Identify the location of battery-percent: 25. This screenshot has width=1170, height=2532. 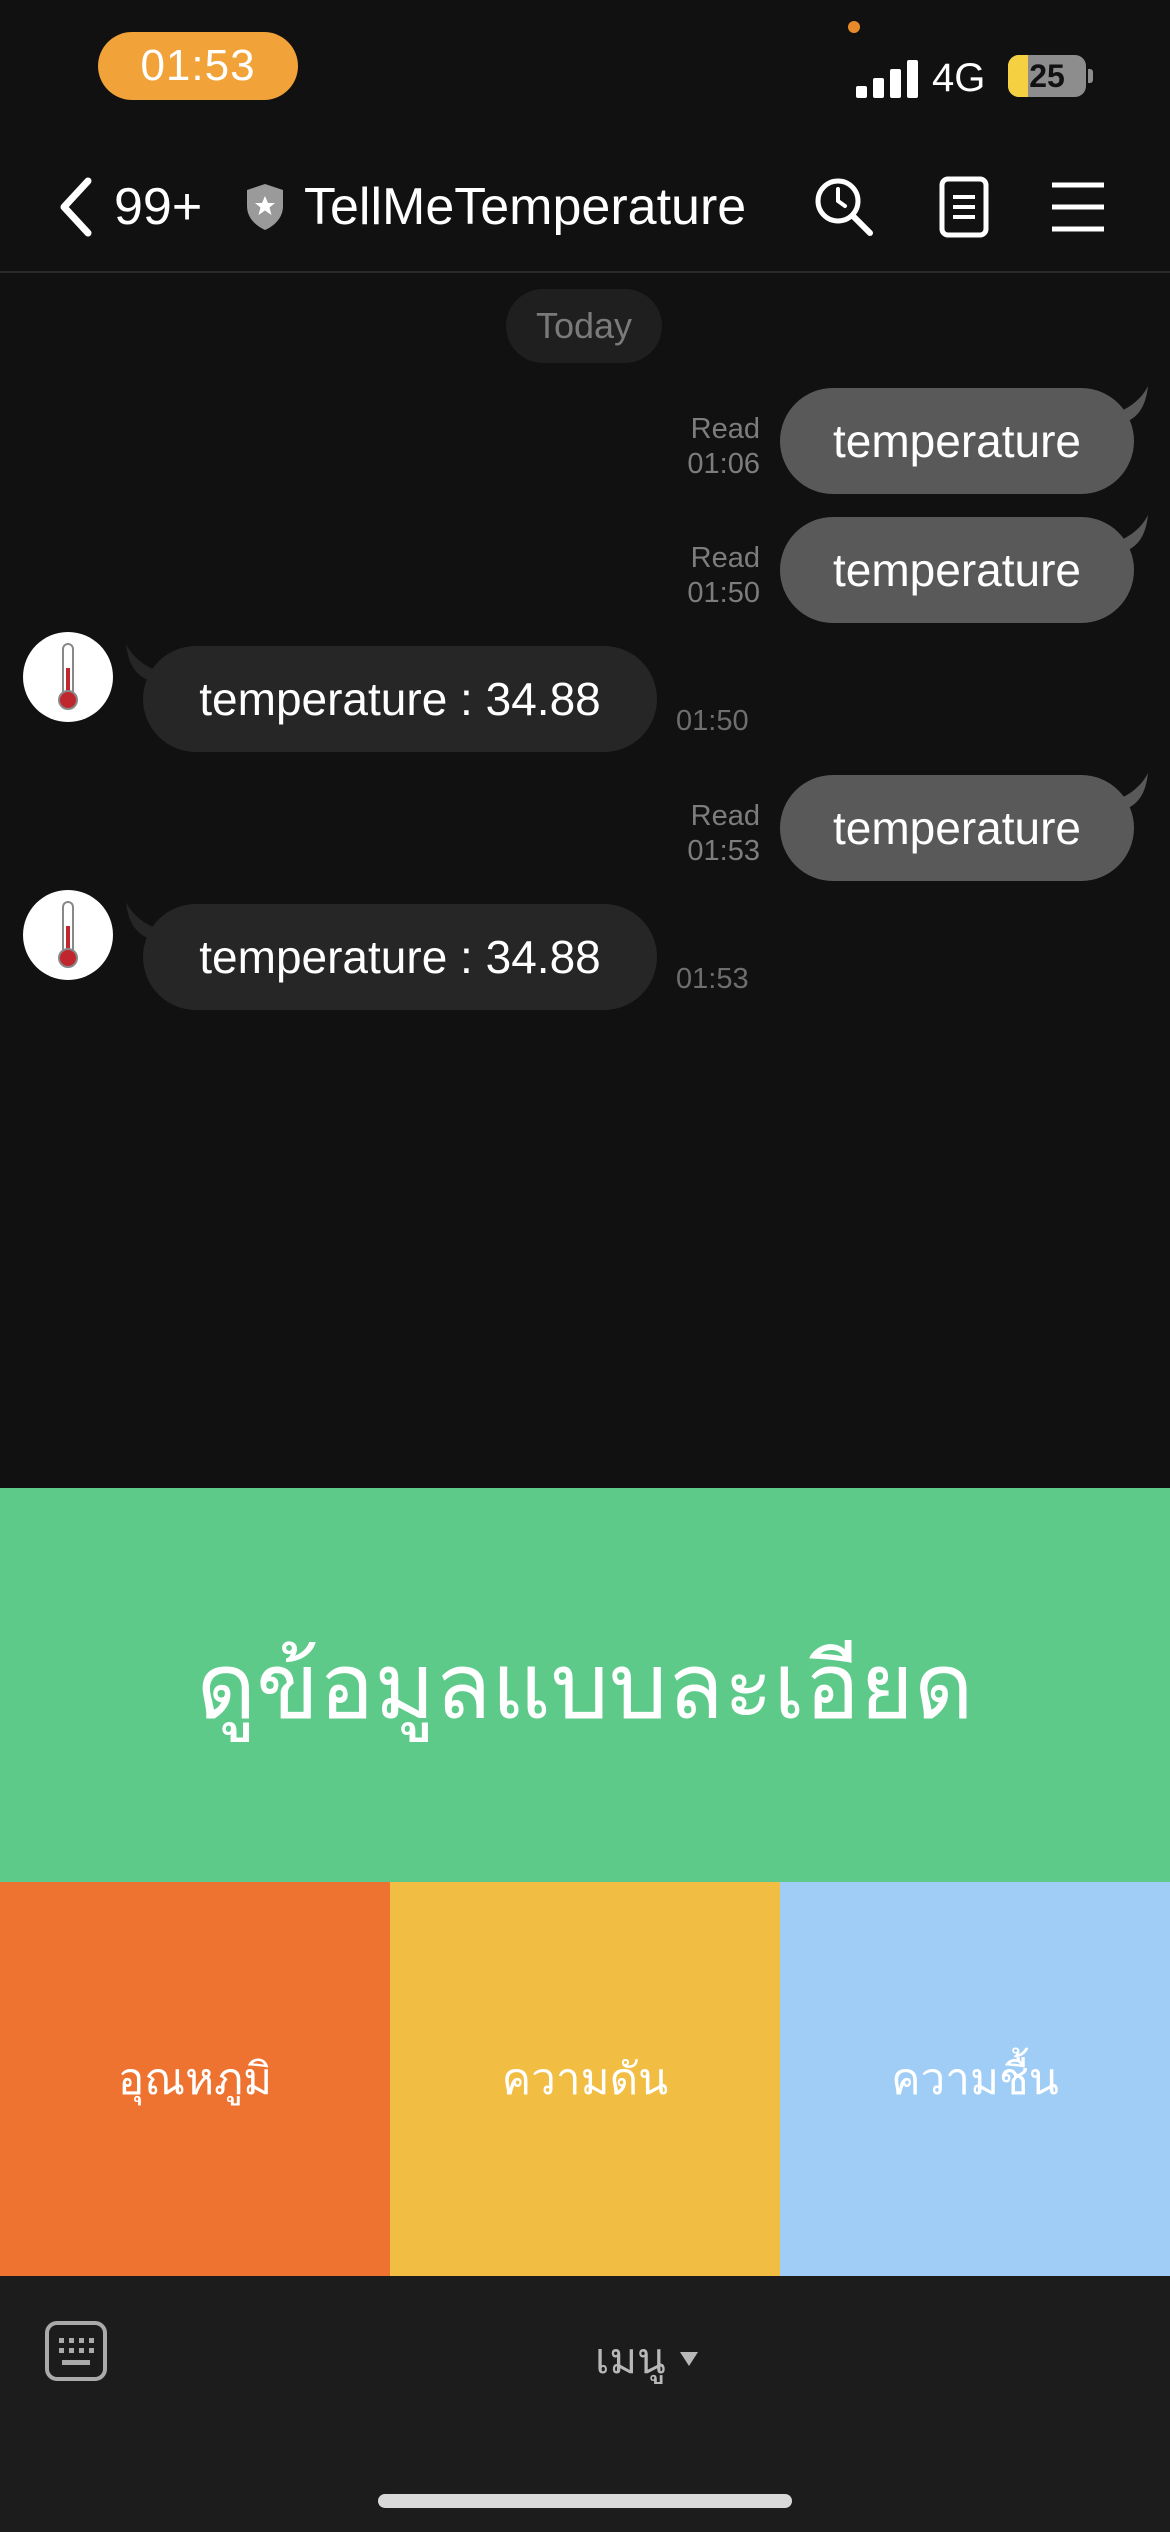
(1047, 75).